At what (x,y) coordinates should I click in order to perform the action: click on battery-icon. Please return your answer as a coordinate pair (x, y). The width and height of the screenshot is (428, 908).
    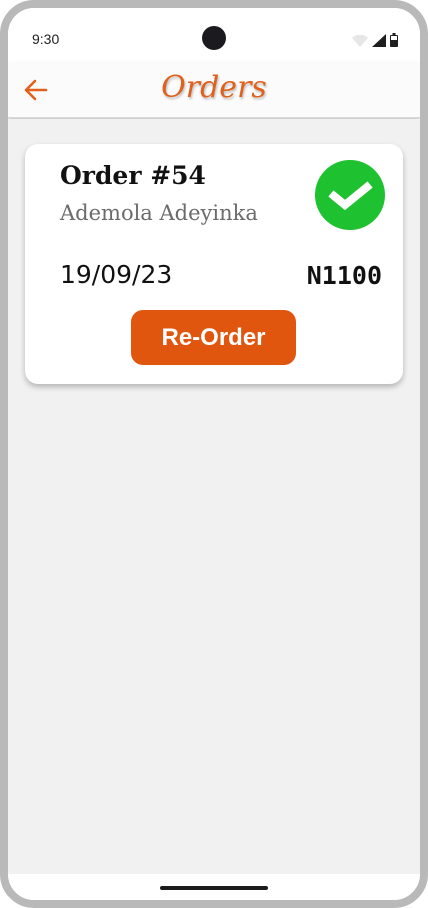
    Looking at the image, I should click on (394, 40).